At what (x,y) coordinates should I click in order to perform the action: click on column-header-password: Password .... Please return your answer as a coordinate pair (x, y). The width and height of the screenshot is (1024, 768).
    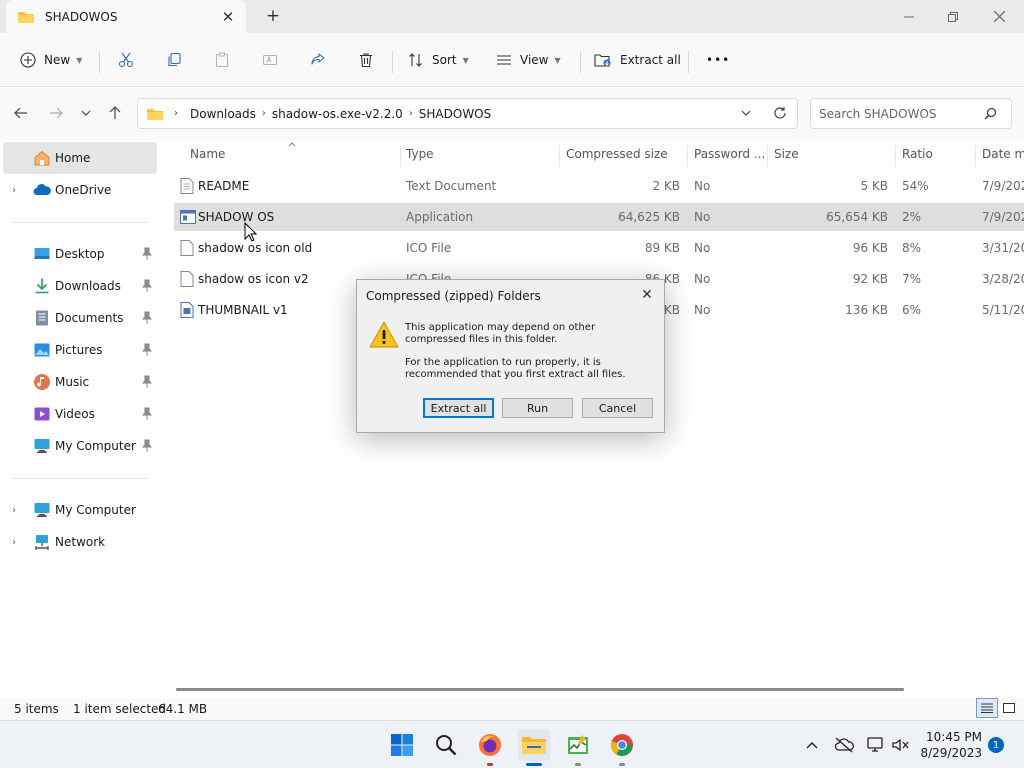
    Looking at the image, I should click on (729, 154).